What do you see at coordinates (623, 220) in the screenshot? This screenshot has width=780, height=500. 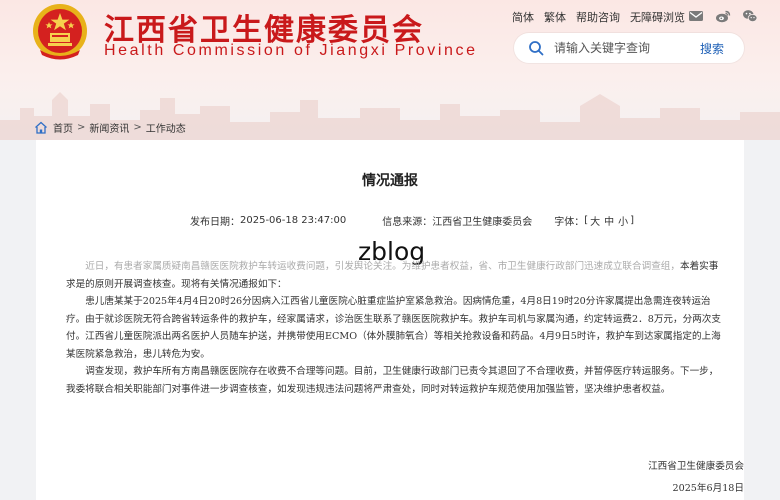 I see `font-size-small: 小` at bounding box center [623, 220].